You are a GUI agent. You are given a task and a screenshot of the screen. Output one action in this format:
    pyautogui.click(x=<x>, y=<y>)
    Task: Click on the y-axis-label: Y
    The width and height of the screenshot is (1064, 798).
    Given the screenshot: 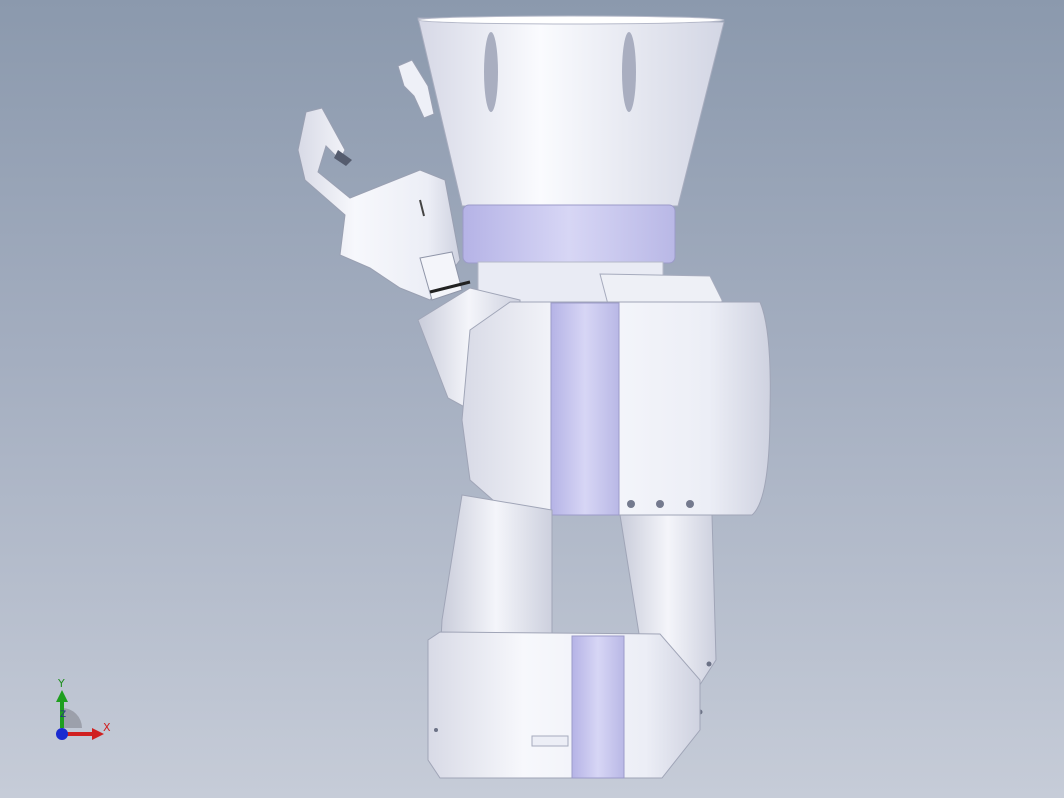 What is the action you would take?
    pyautogui.click(x=61, y=683)
    